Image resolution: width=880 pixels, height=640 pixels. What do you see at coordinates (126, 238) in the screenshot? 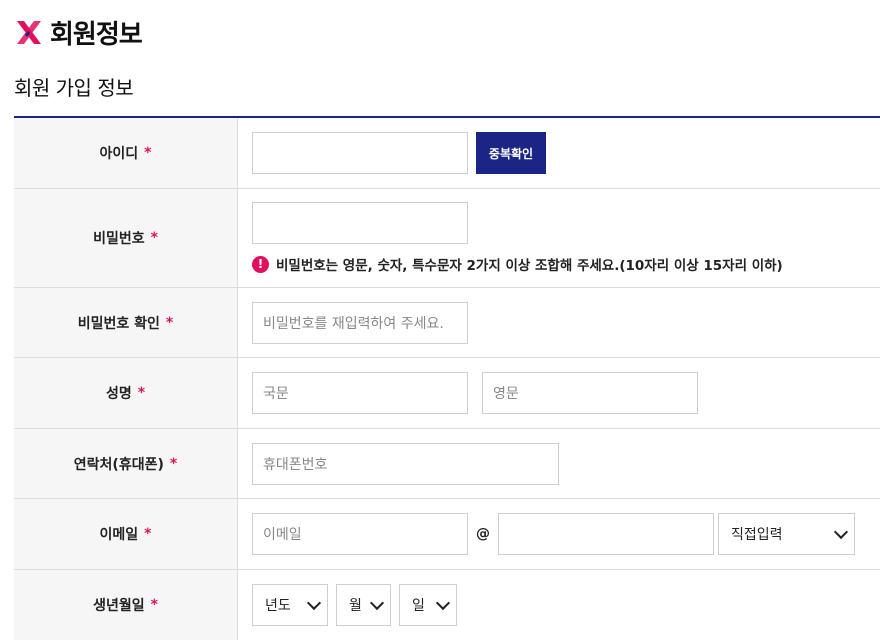
I see `password-label: 비밀번호 *` at bounding box center [126, 238].